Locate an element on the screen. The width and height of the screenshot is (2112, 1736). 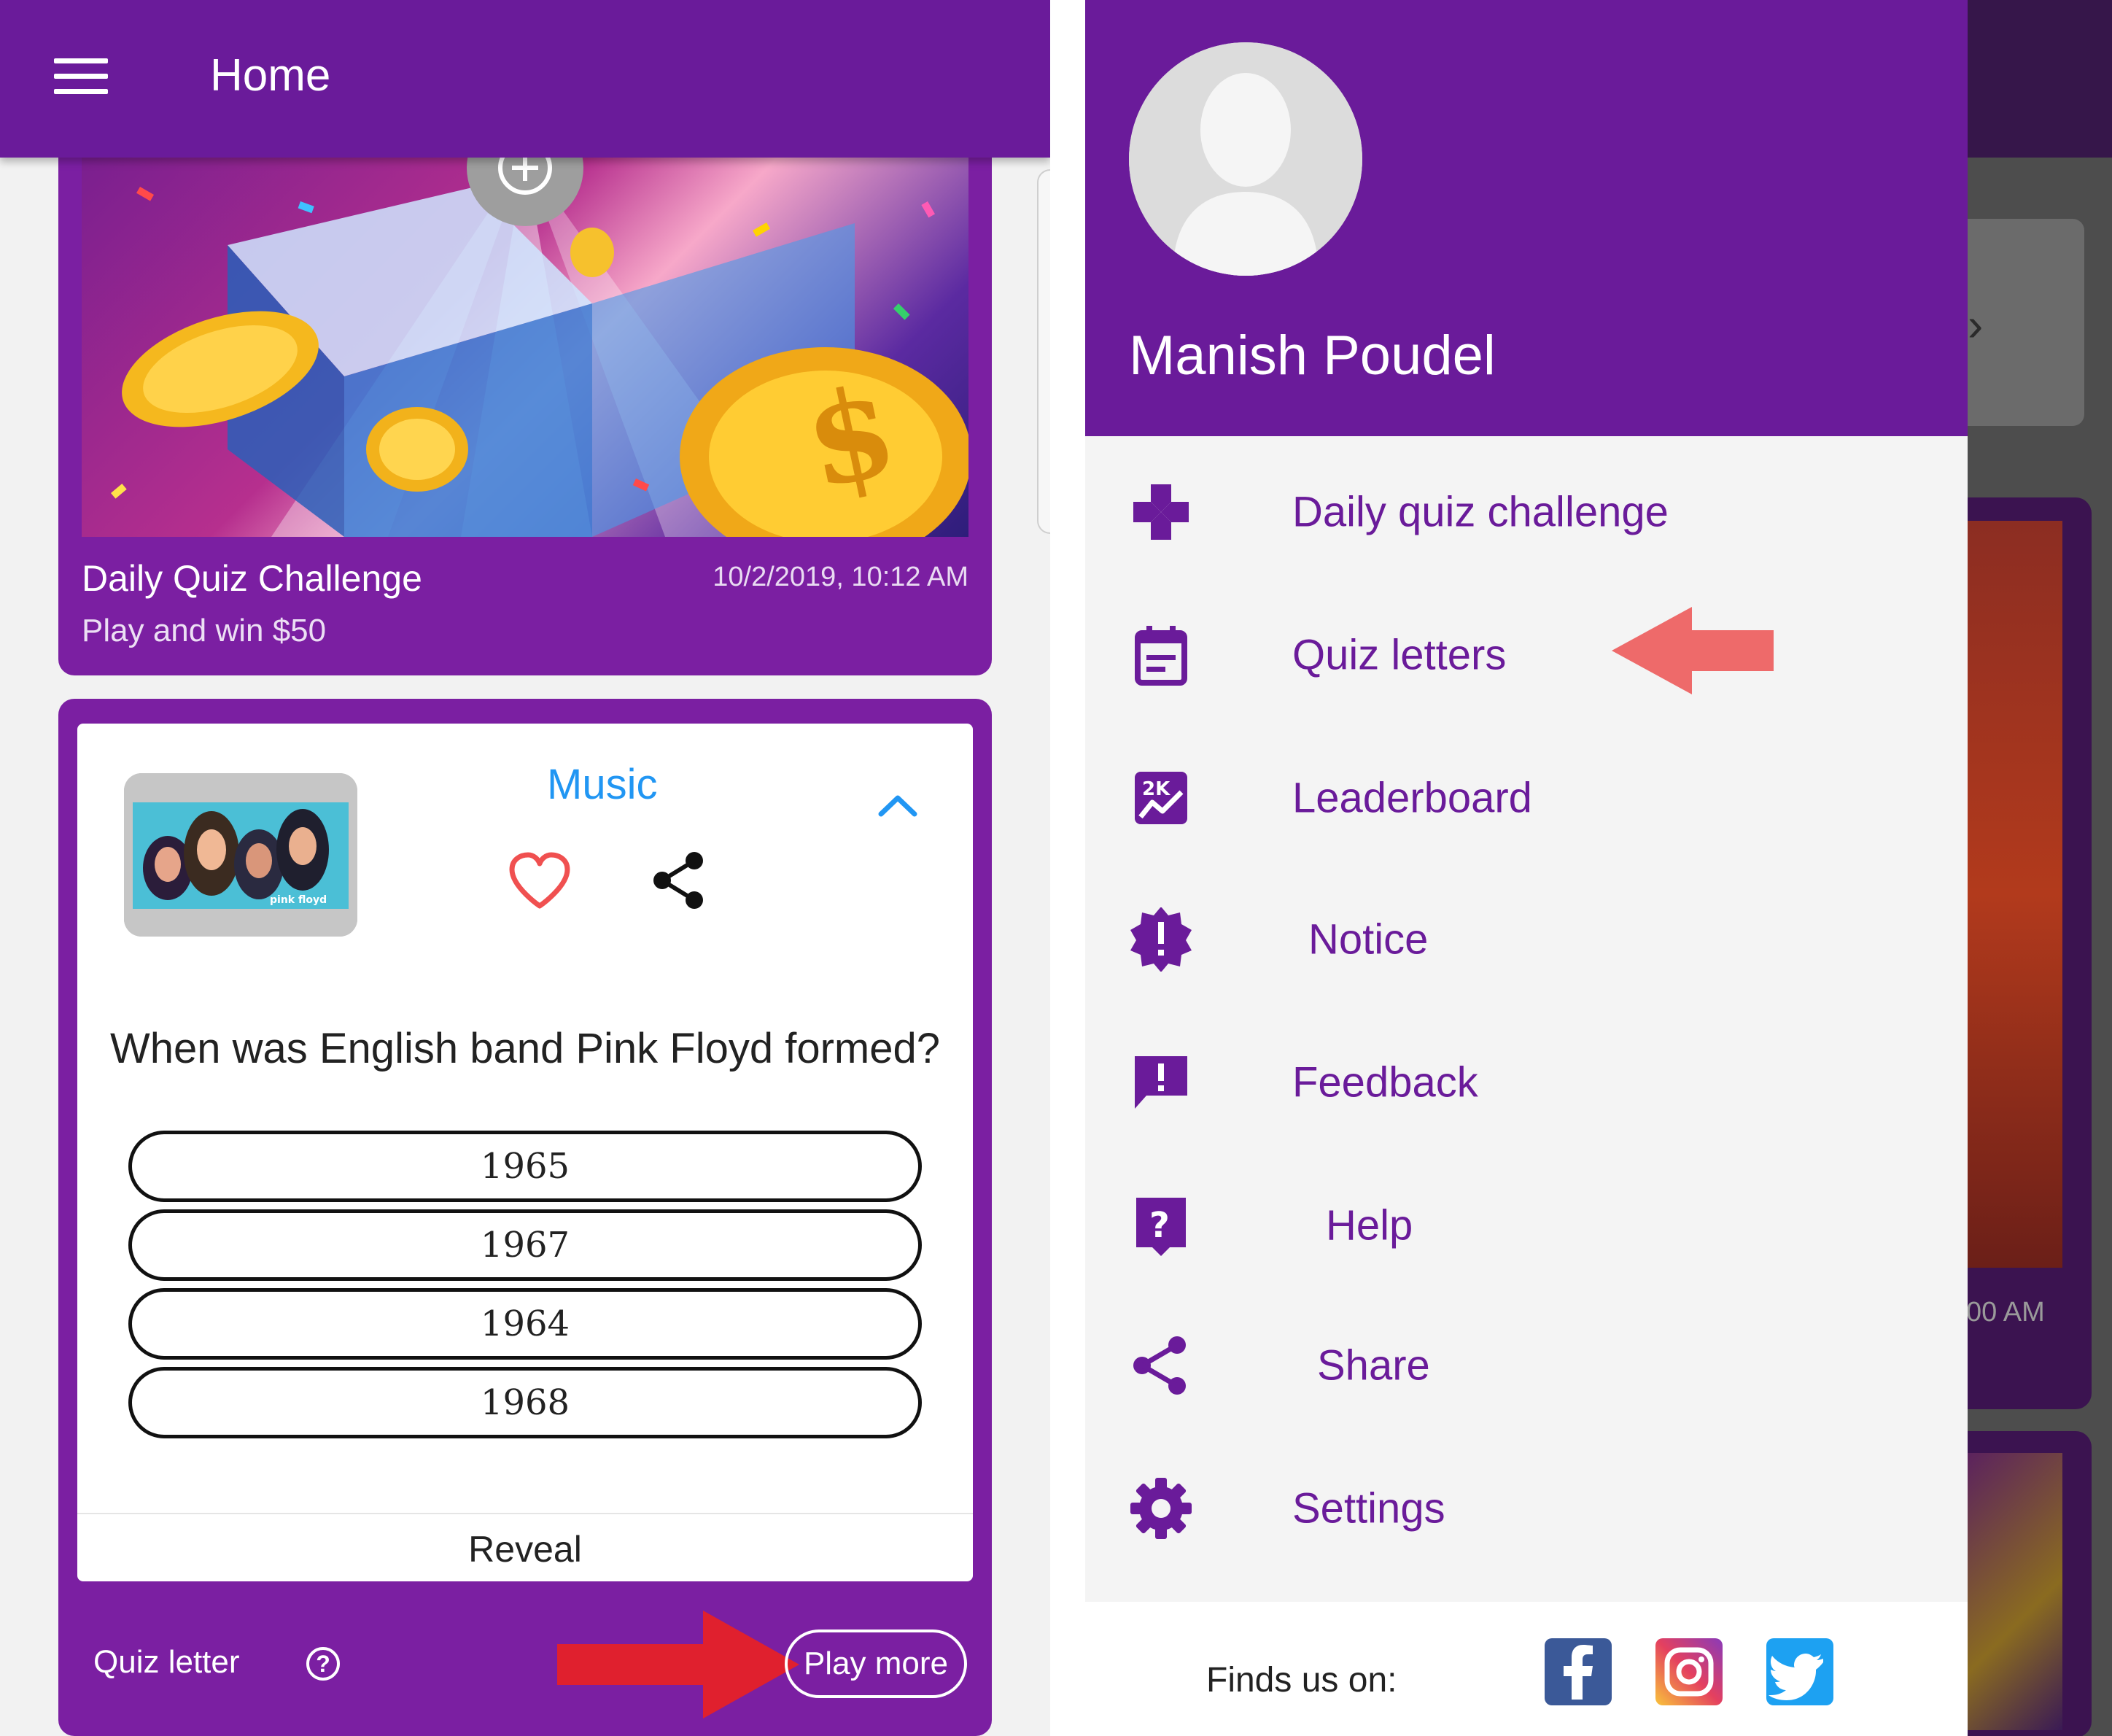
finds-us-label: Finds us on: is located at coordinates (1301, 1680).